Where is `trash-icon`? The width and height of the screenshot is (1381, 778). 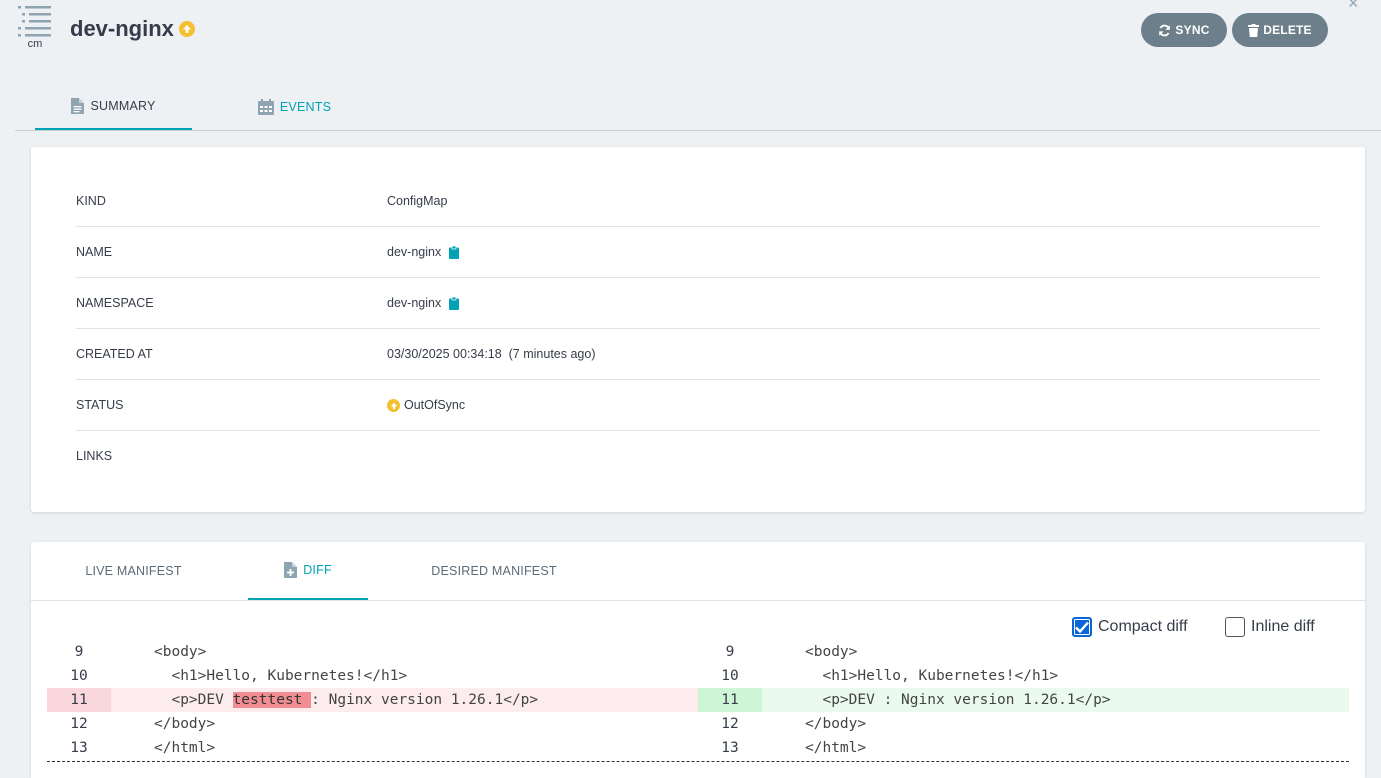 trash-icon is located at coordinates (1254, 30).